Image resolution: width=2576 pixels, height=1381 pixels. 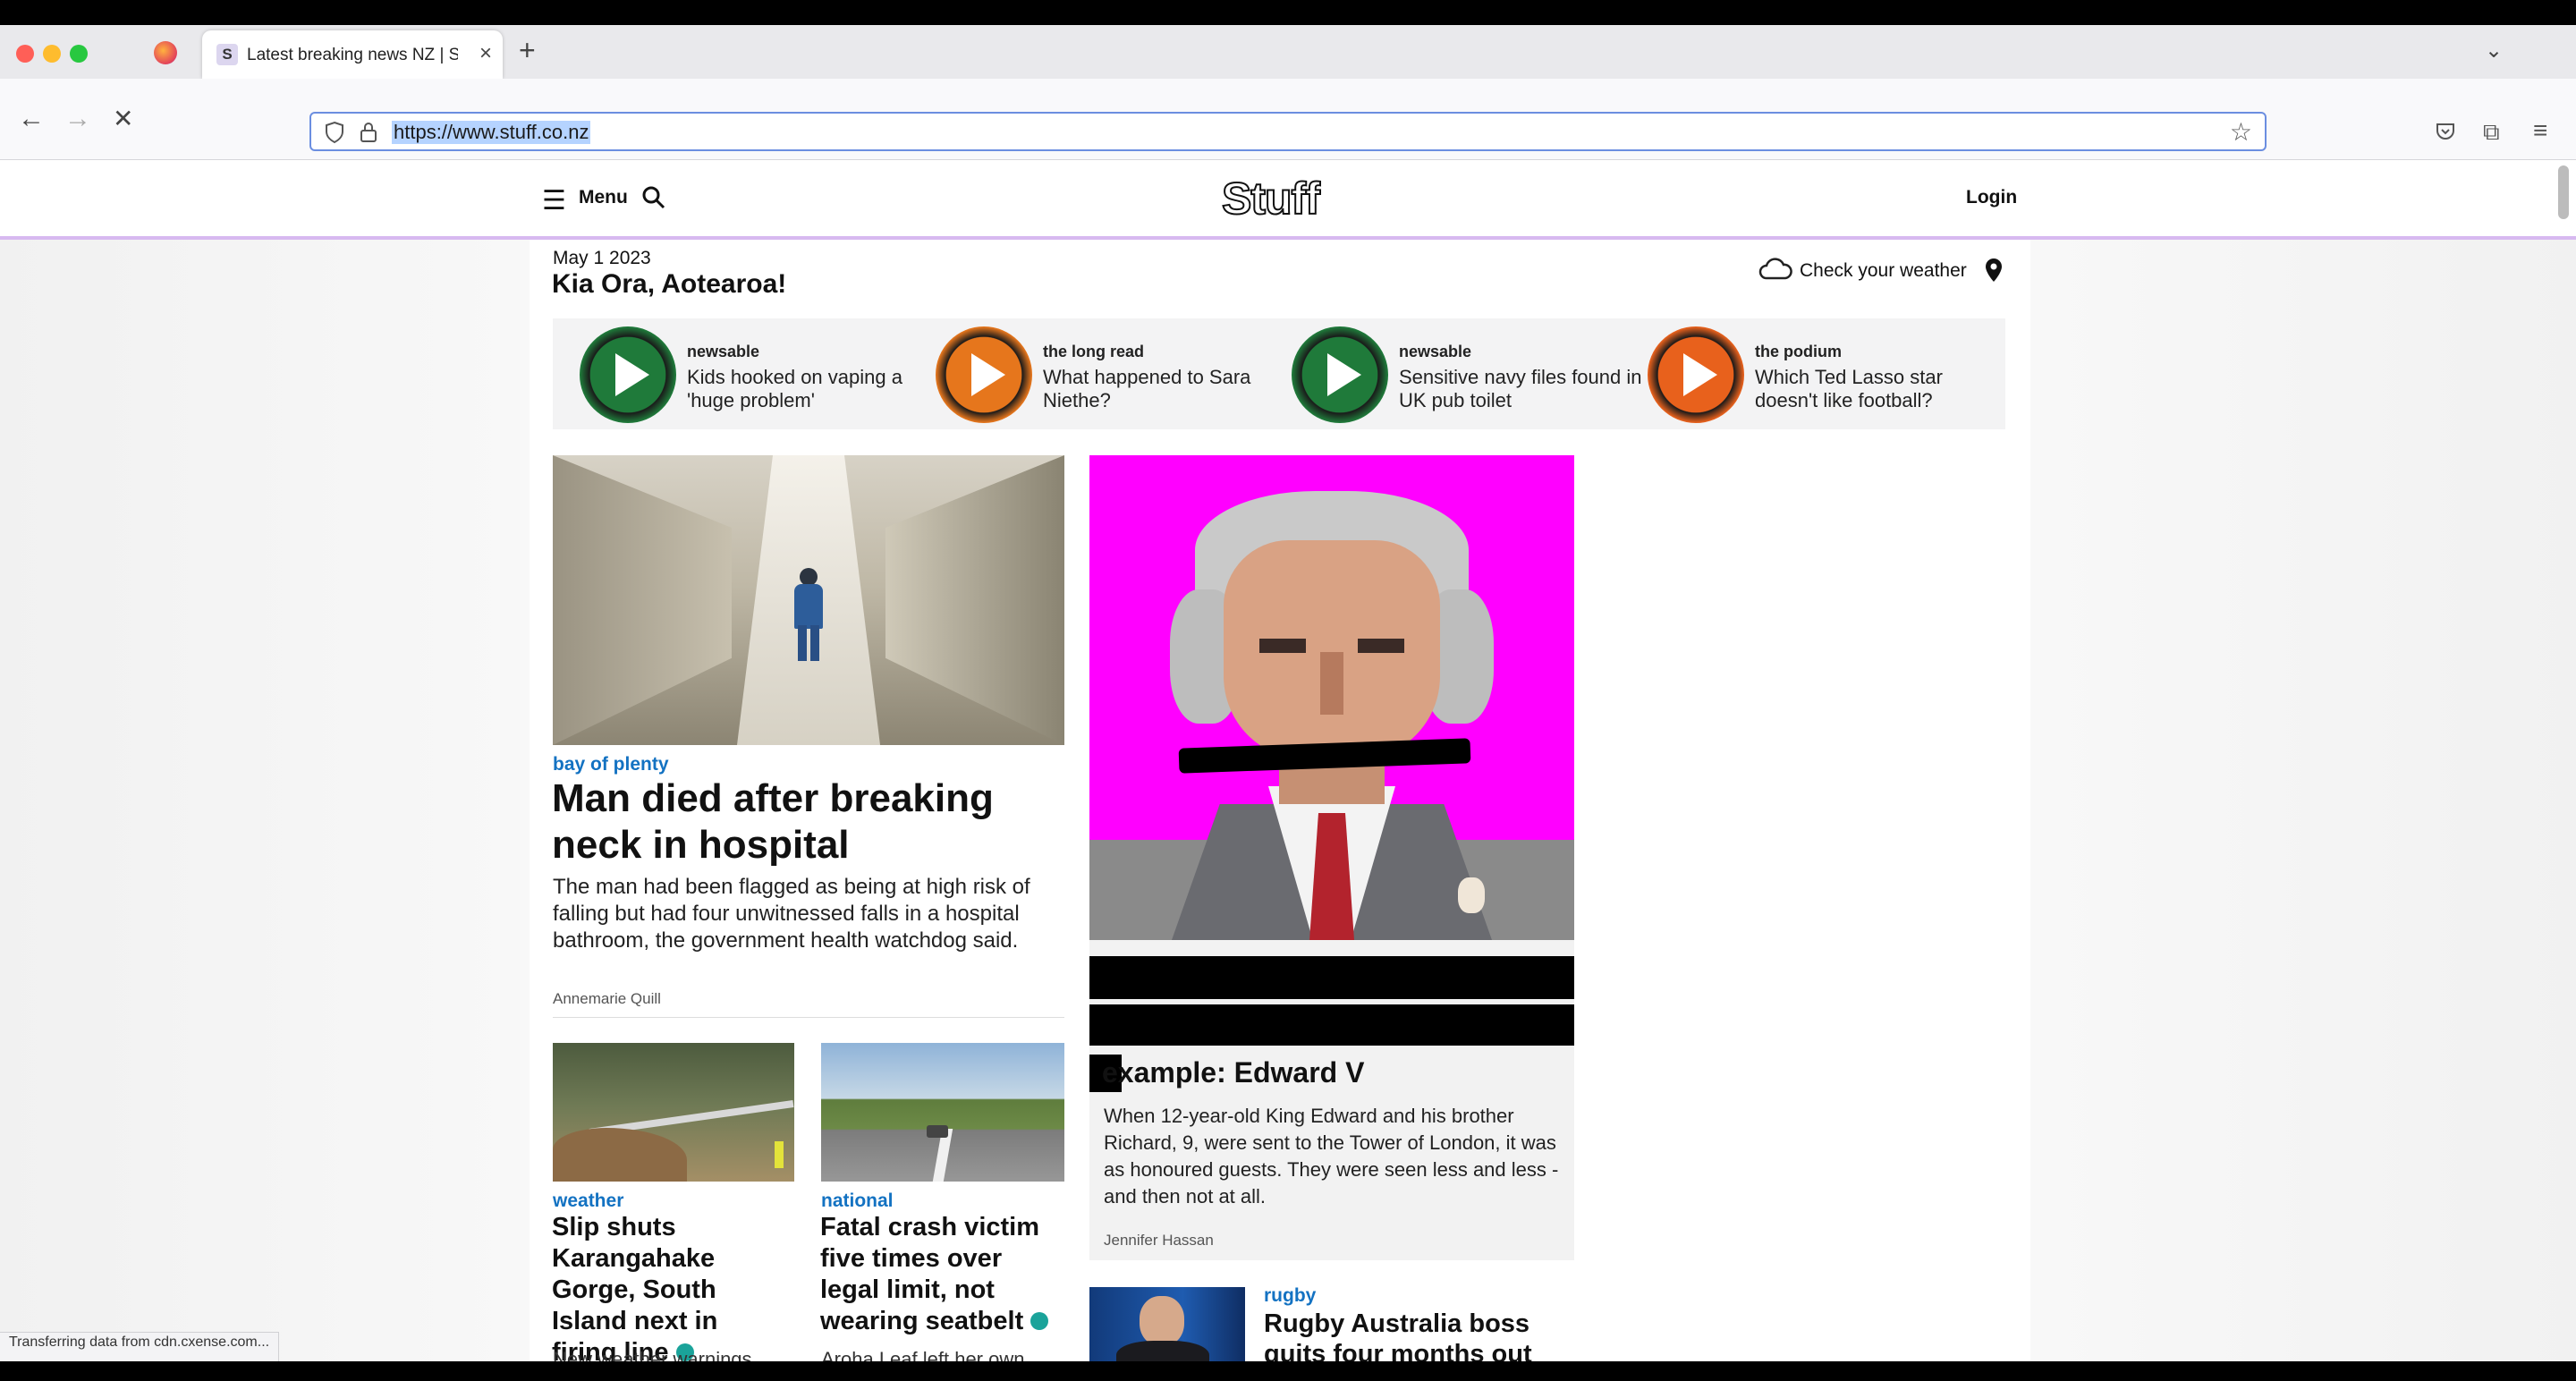 I want to click on side-story-kicker: rugby, so click(x=1290, y=1296).